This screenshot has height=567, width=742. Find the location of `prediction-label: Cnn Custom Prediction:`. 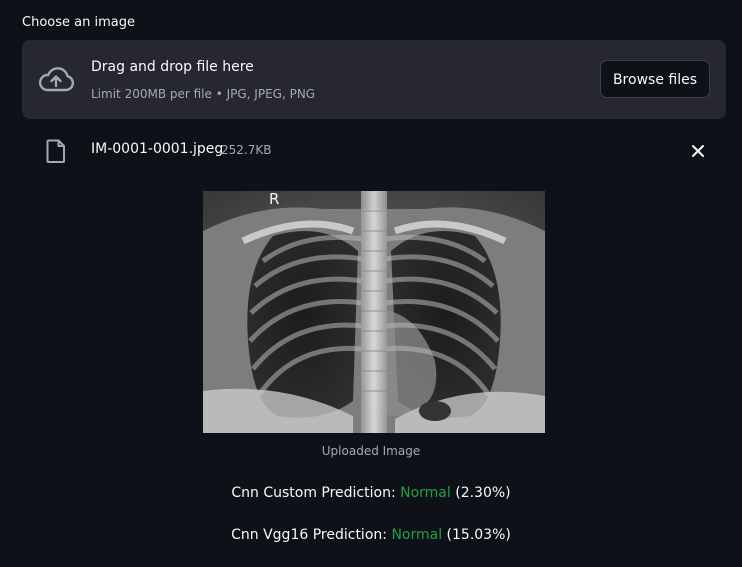

prediction-label: Cnn Custom Prediction: is located at coordinates (316, 493).